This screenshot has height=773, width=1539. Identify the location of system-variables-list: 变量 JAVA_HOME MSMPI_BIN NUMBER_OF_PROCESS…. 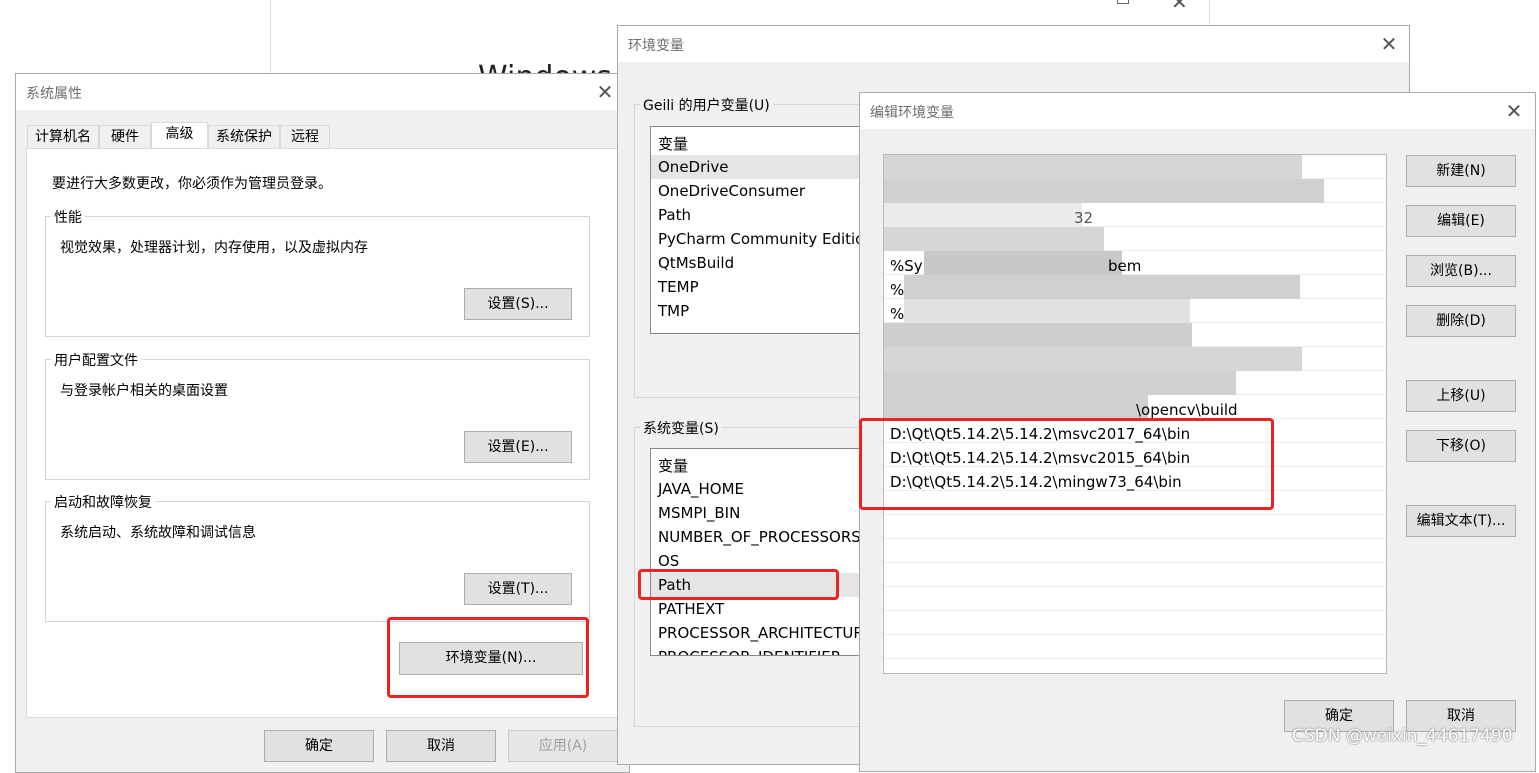
(761, 552).